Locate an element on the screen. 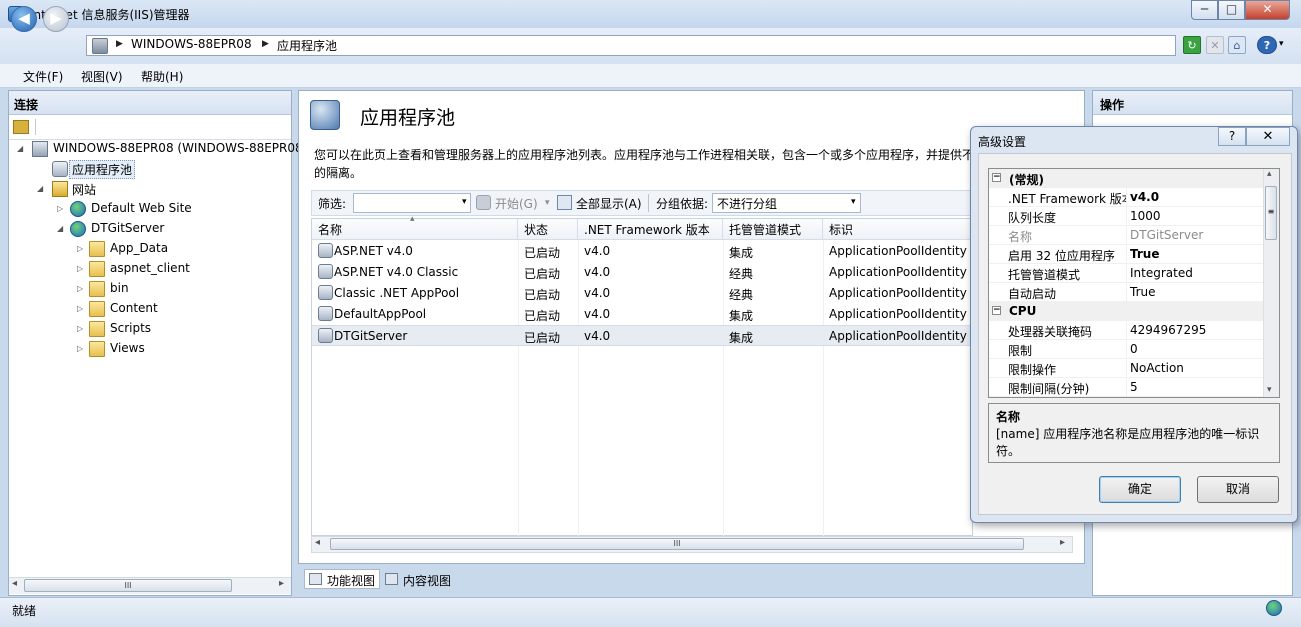  help-icon: ? is located at coordinates (1267, 45).